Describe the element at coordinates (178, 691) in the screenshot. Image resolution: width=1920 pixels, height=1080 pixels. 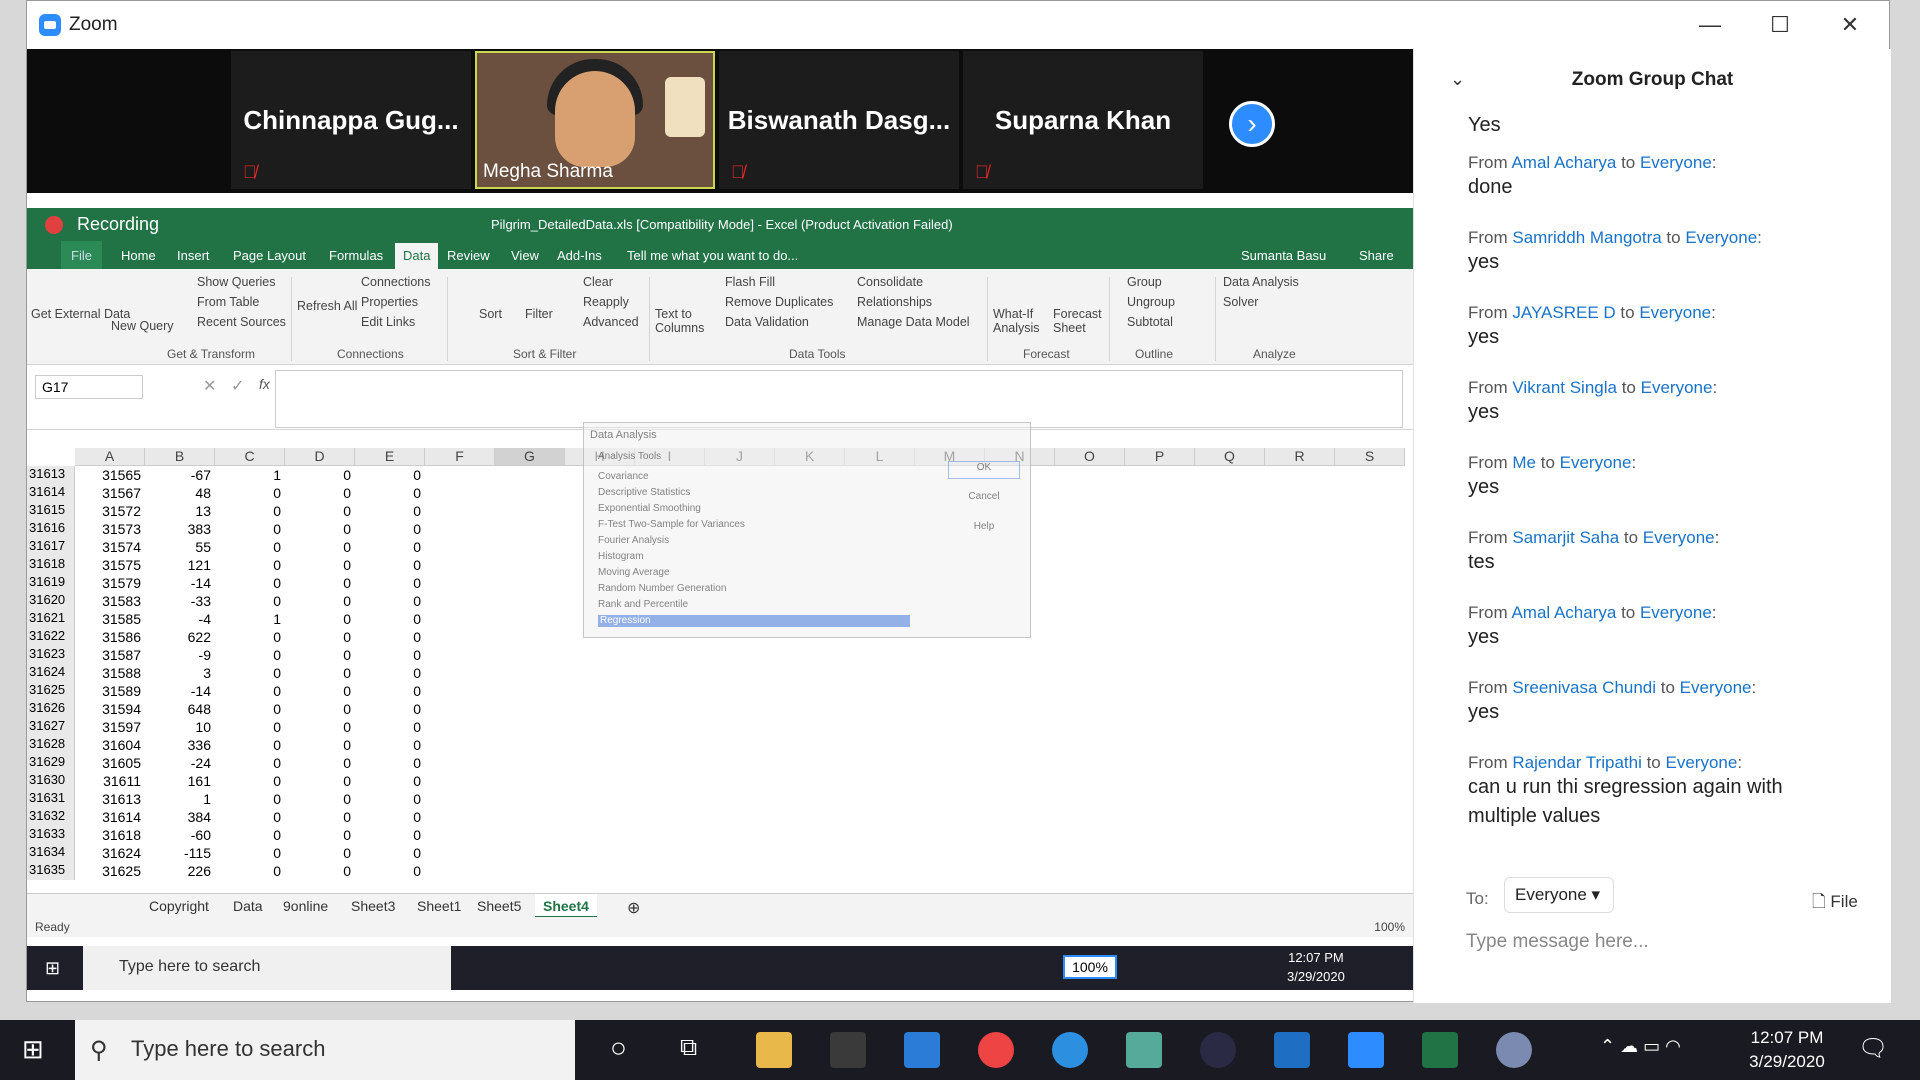
I see `cell: -14` at that location.